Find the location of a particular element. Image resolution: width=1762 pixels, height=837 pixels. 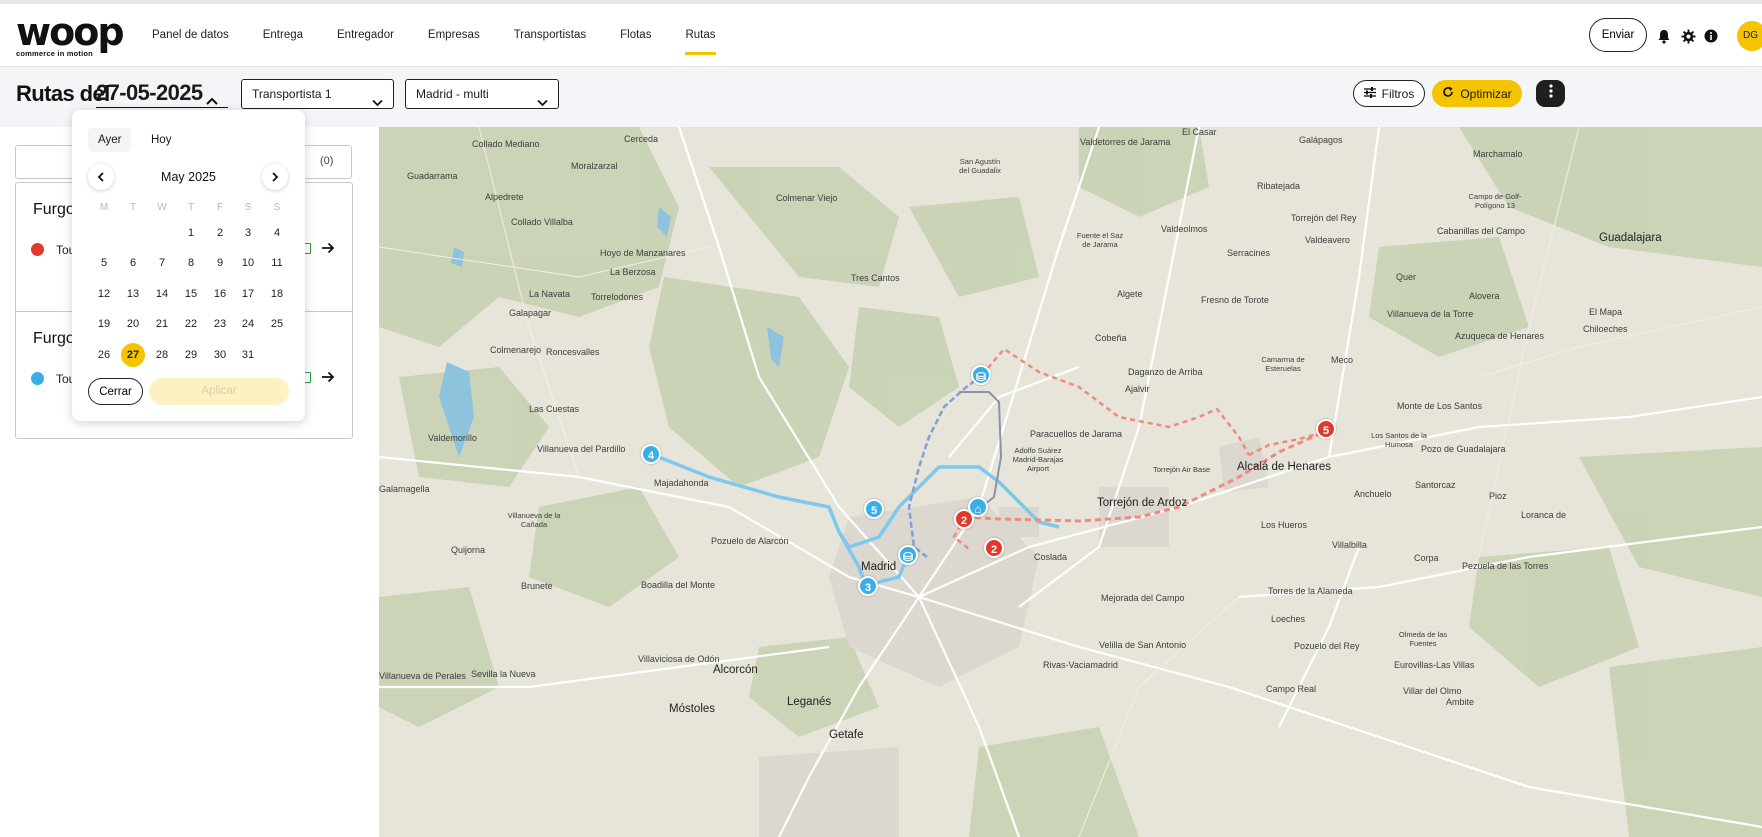

map-label: Velilla de San Antonio is located at coordinates (1143, 645).